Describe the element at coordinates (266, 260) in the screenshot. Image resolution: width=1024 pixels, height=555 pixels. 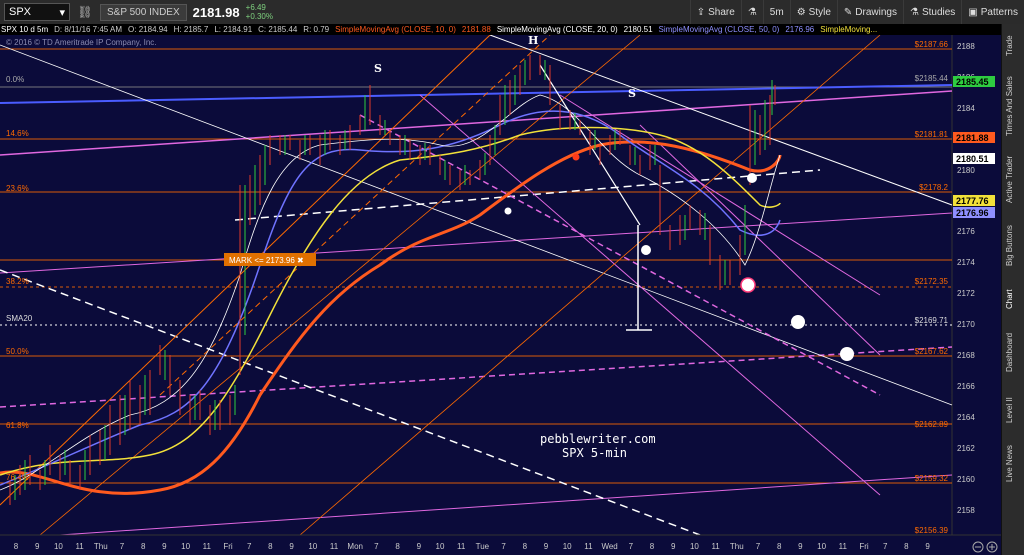
I see `mark-alert-text: MARK <= 2173.96 ✖` at that location.